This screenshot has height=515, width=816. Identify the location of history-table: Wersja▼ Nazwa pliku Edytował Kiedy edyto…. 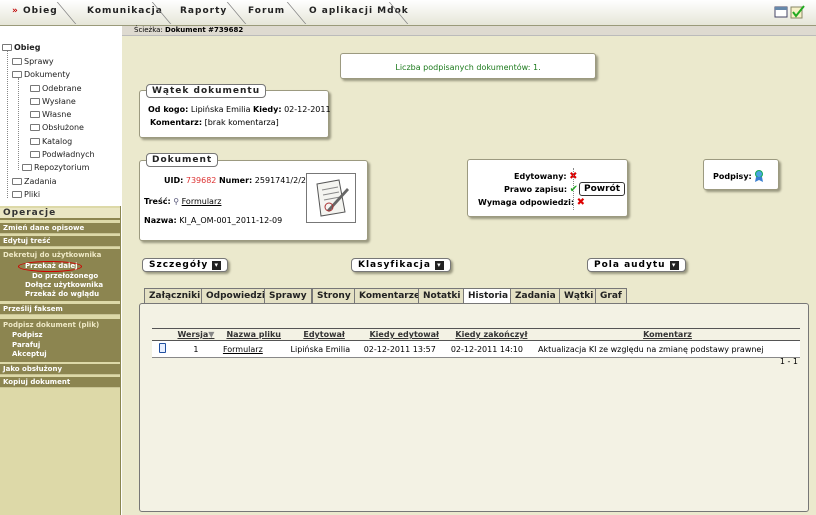
(476, 343).